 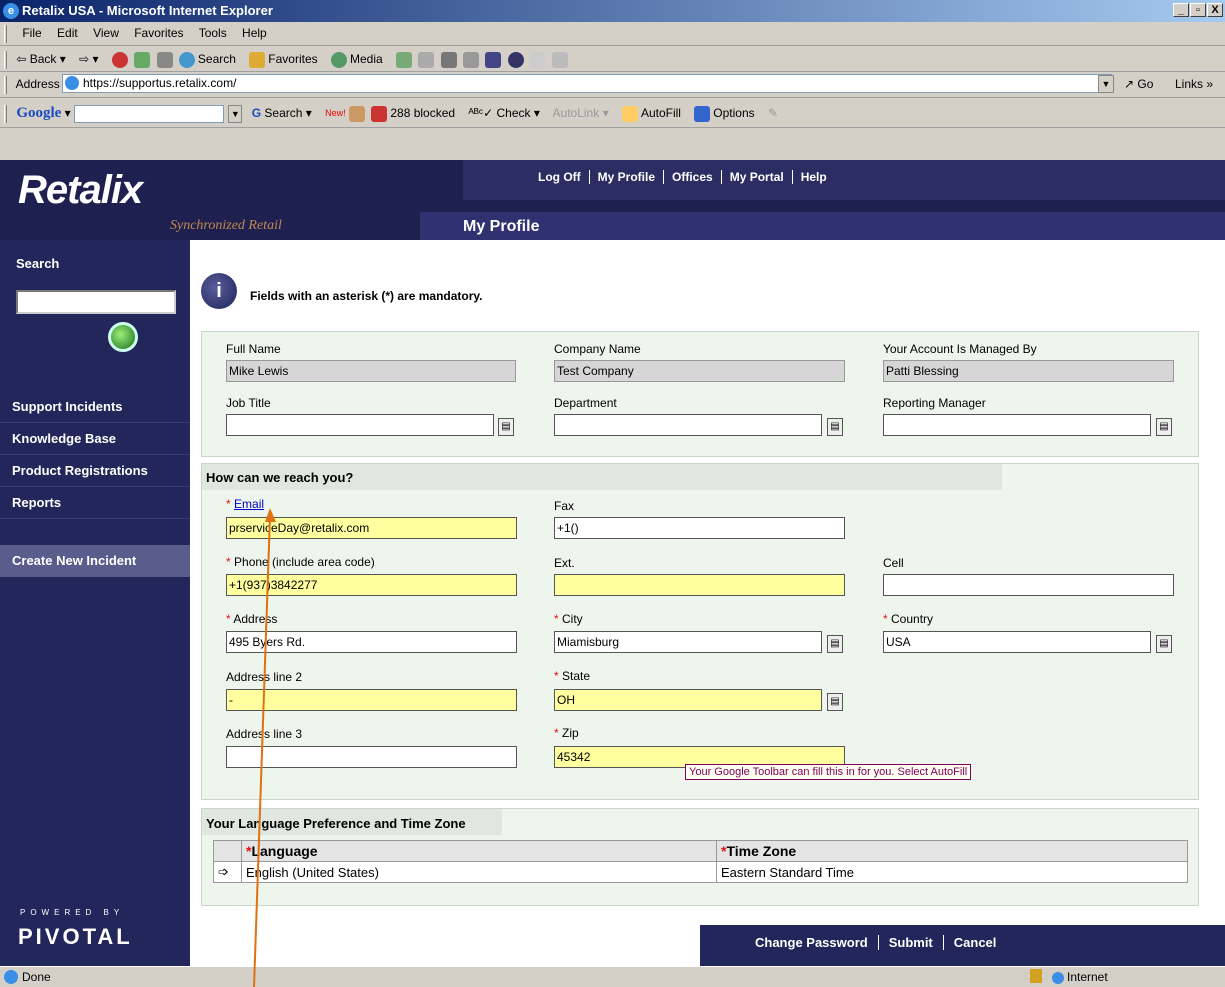 What do you see at coordinates (952, 872) in the screenshot?
I see `timezone-cell: Eastern Standard Time` at bounding box center [952, 872].